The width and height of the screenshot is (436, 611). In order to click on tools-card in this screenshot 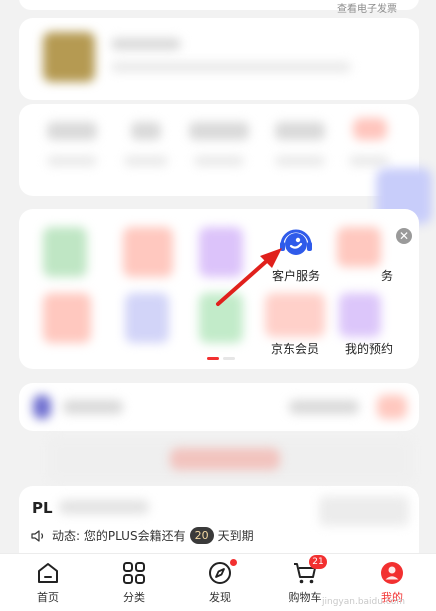, I will do `click(219, 407)`.